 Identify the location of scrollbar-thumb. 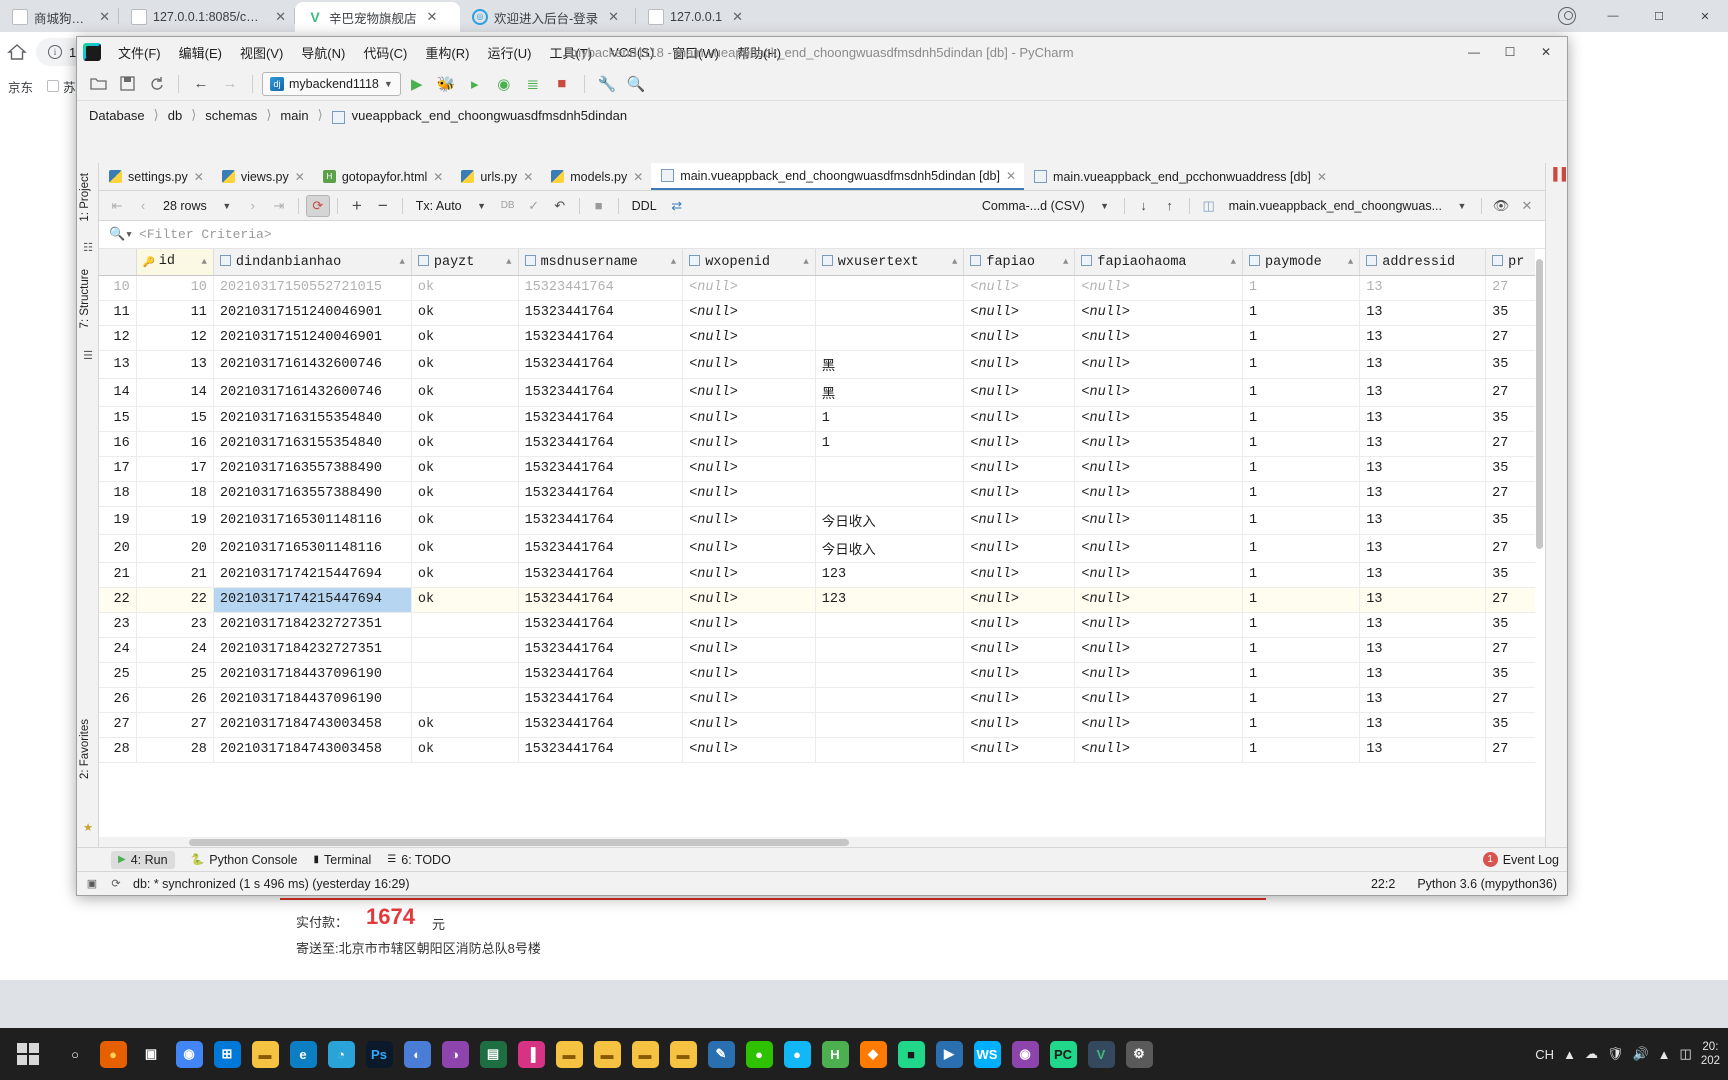
(1539, 404).